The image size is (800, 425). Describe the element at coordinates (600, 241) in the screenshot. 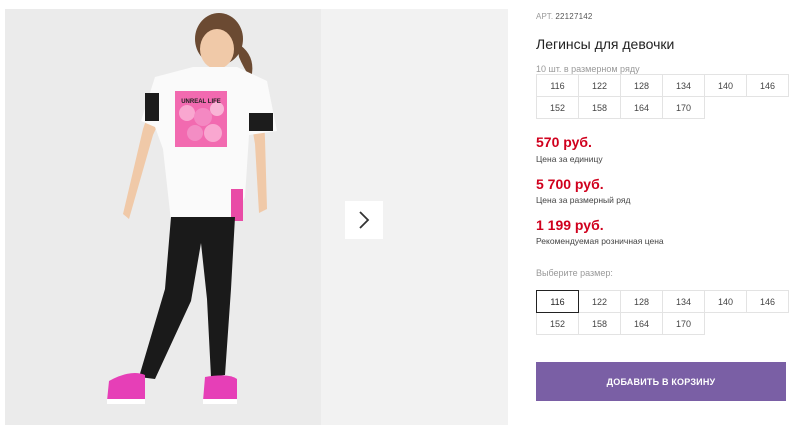

I see `retail-price-caption: Рекомендуемая розничная цена` at that location.